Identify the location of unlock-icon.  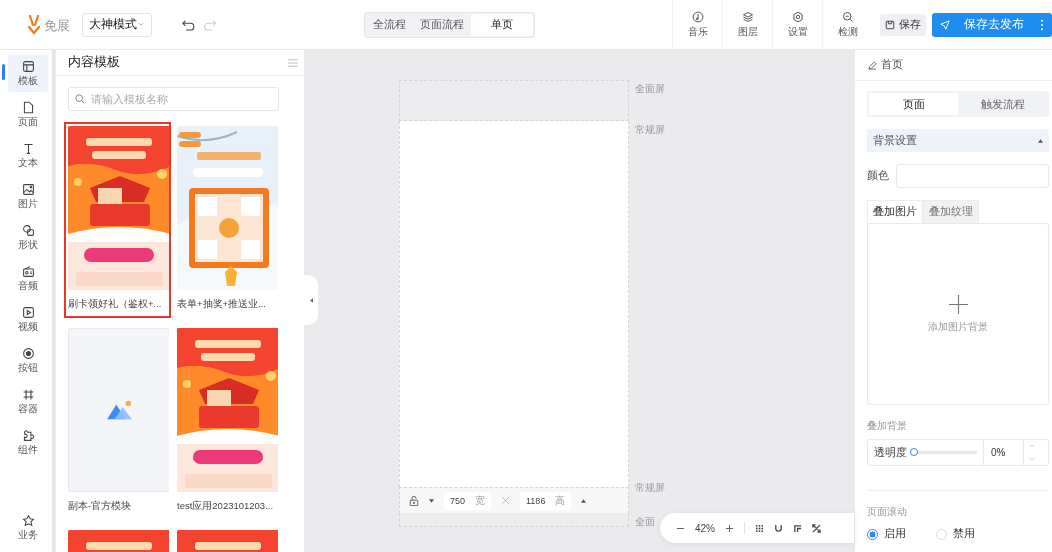
(414, 500).